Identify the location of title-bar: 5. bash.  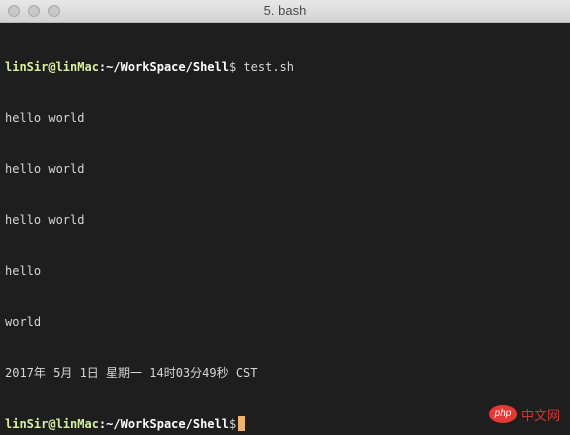
(285, 11).